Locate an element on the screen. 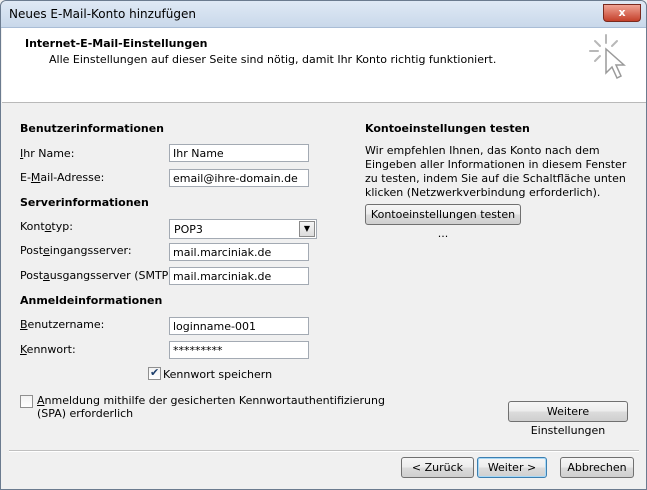 The image size is (647, 490). checkmark-icon: ✔ is located at coordinates (155, 372).